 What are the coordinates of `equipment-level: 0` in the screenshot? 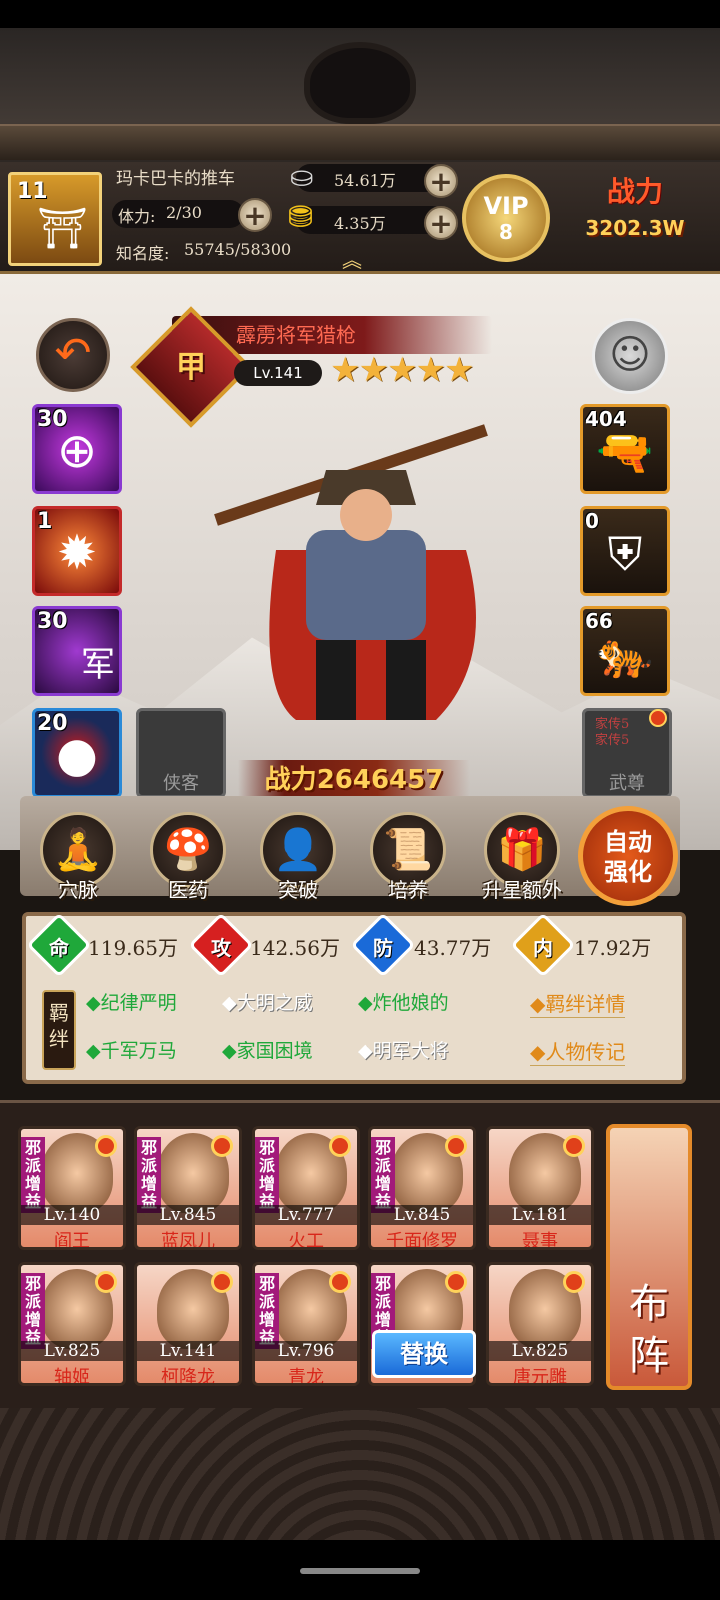 It's located at (592, 521).